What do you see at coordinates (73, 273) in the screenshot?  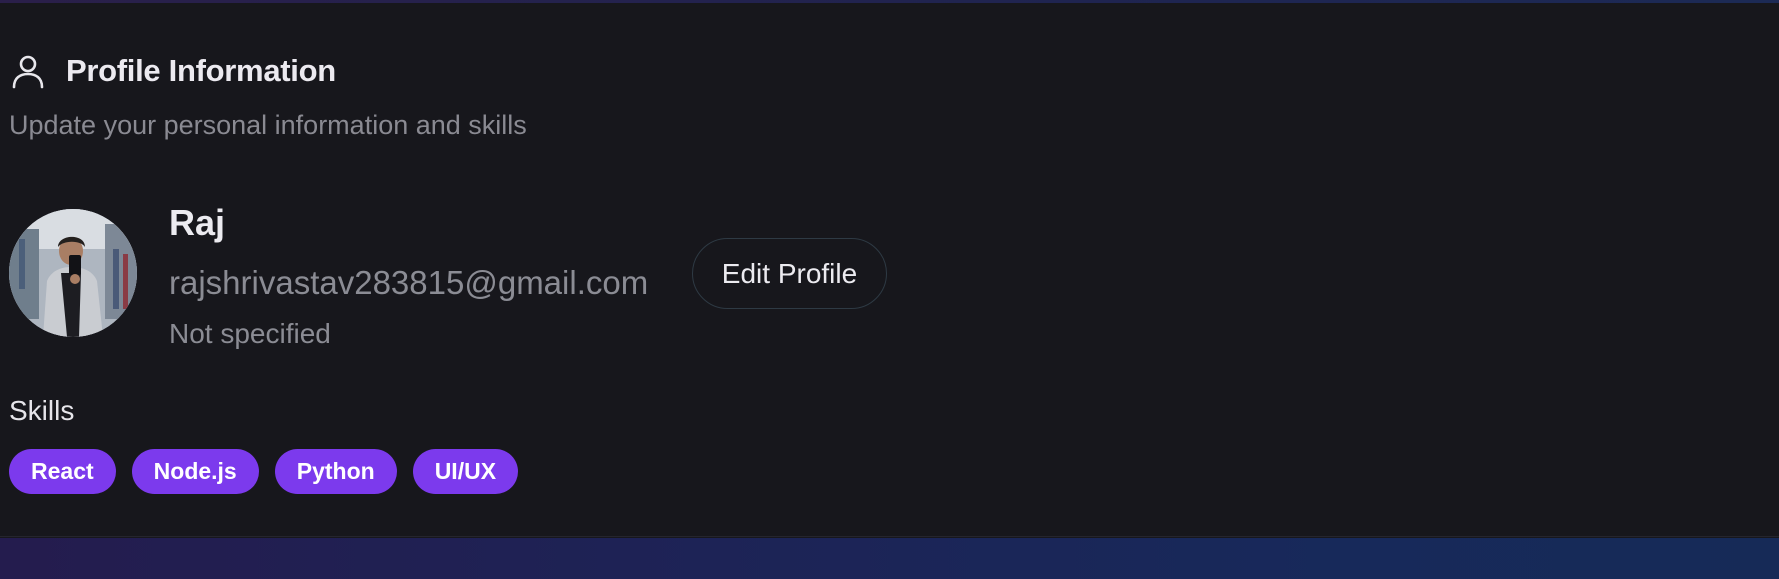 I see `avatar` at bounding box center [73, 273].